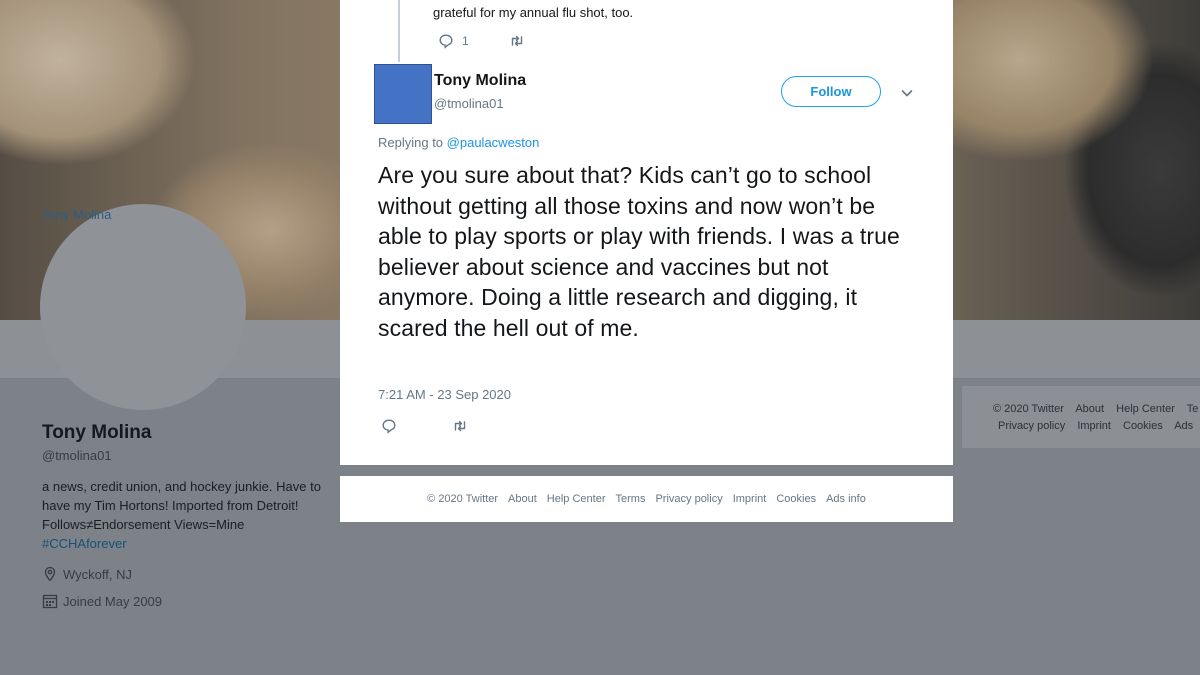  Describe the element at coordinates (469, 103) in the screenshot. I see `author-handle: @tmolina01` at that location.